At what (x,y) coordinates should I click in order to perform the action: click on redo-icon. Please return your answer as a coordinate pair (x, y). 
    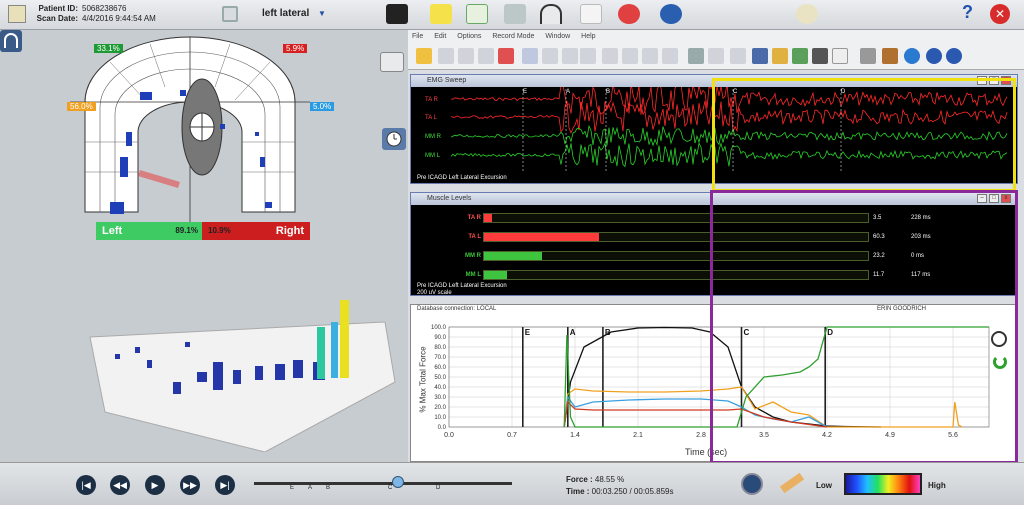
    Looking at the image, I should click on (466, 56).